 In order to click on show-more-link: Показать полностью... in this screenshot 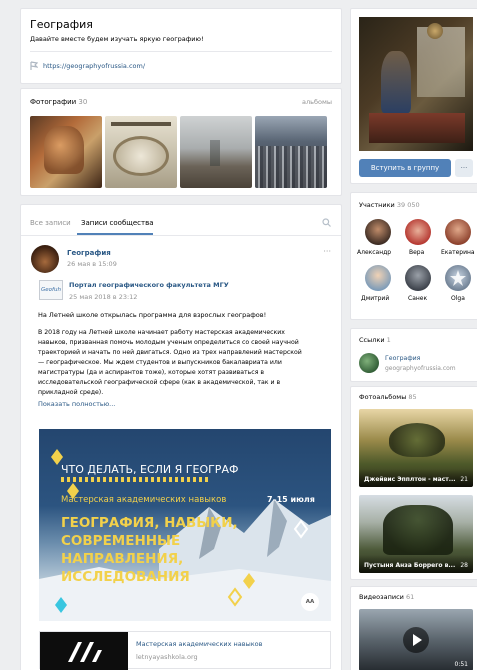, I will do `click(76, 404)`.